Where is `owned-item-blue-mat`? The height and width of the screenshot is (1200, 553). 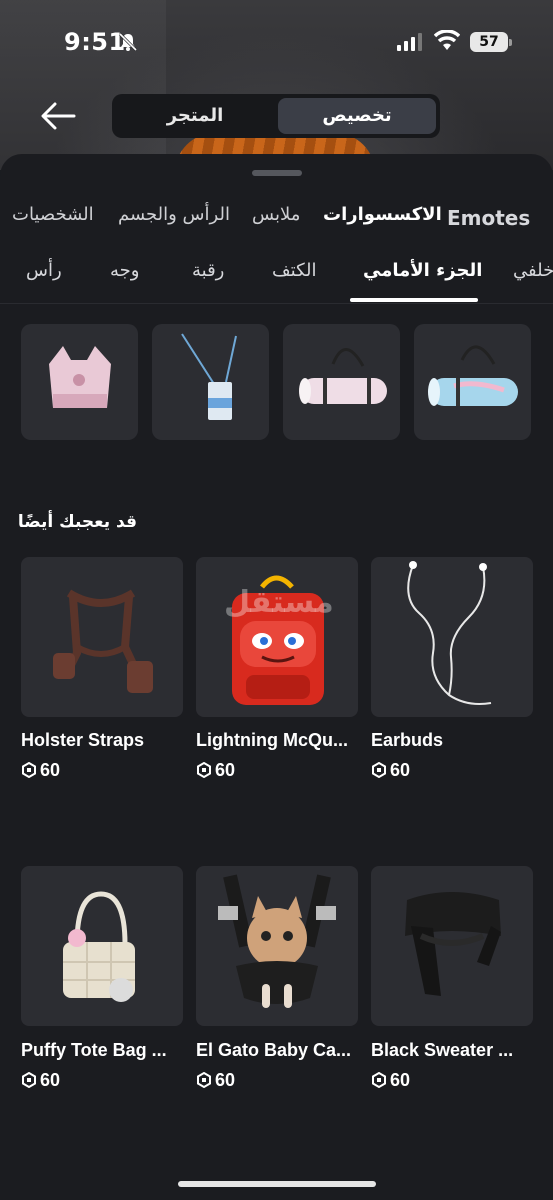 owned-item-blue-mat is located at coordinates (472, 382).